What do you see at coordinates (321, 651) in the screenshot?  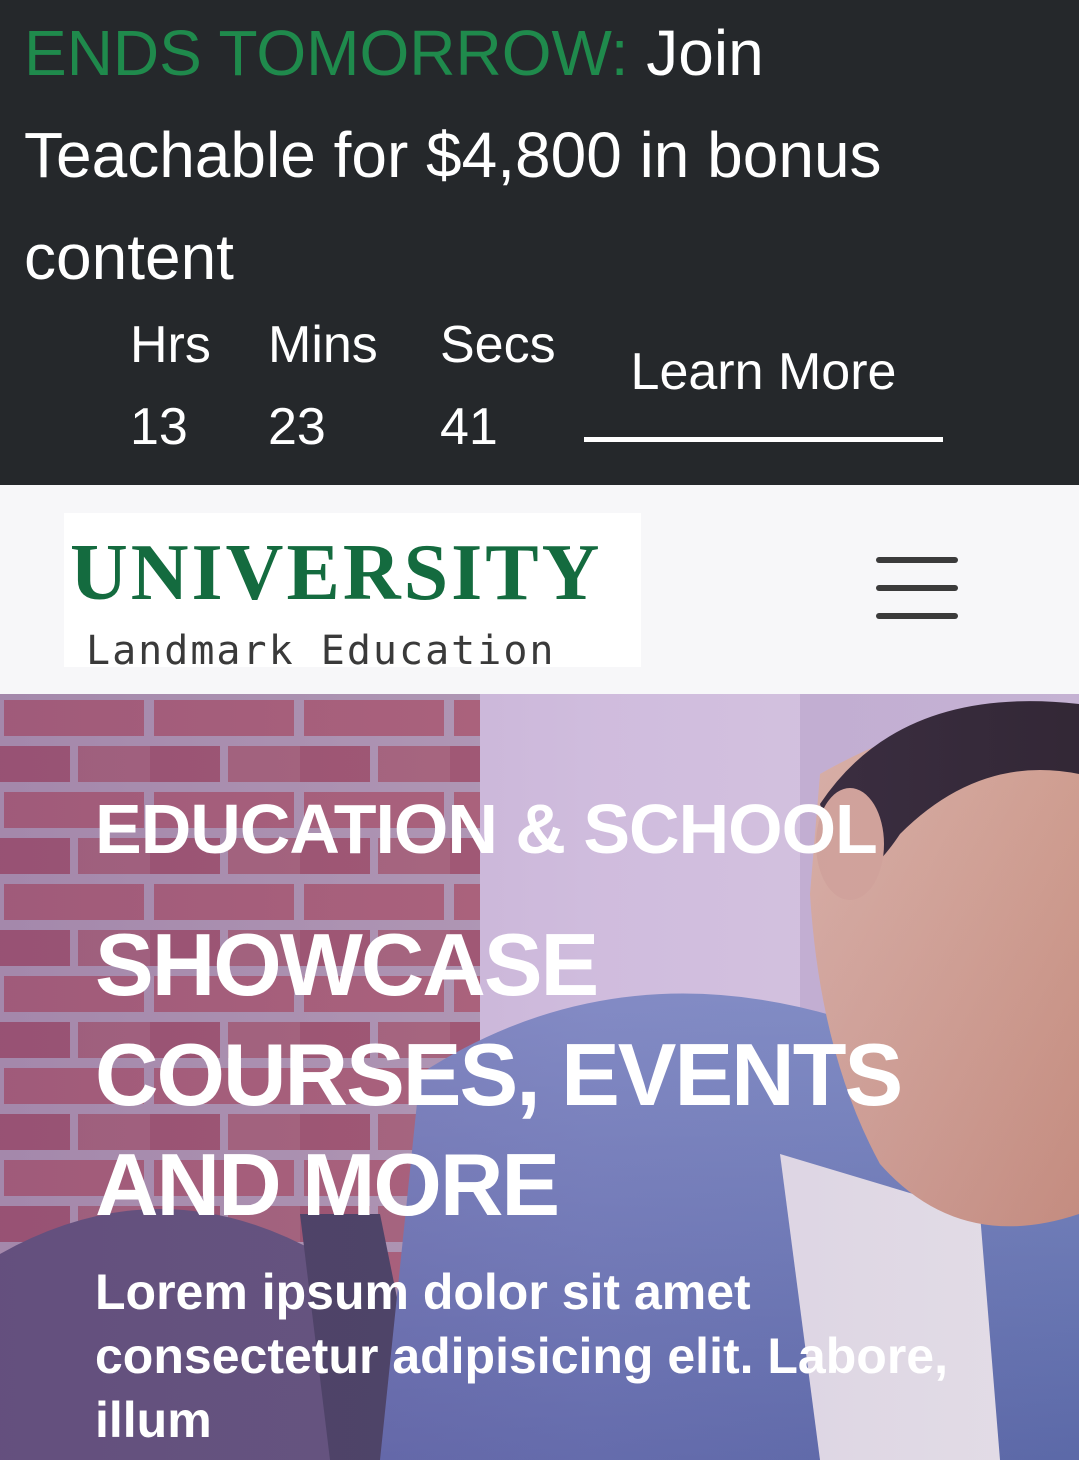 I see `logo-subtitle: Landmark Education` at bounding box center [321, 651].